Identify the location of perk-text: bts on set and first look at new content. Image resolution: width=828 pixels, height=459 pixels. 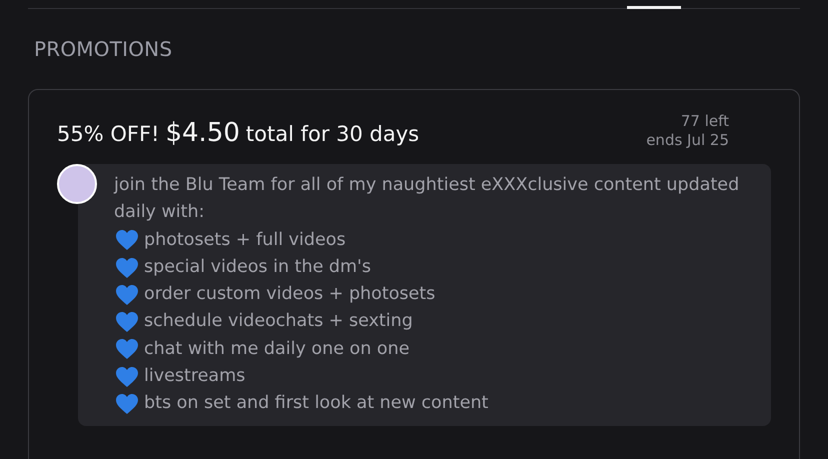
(316, 404).